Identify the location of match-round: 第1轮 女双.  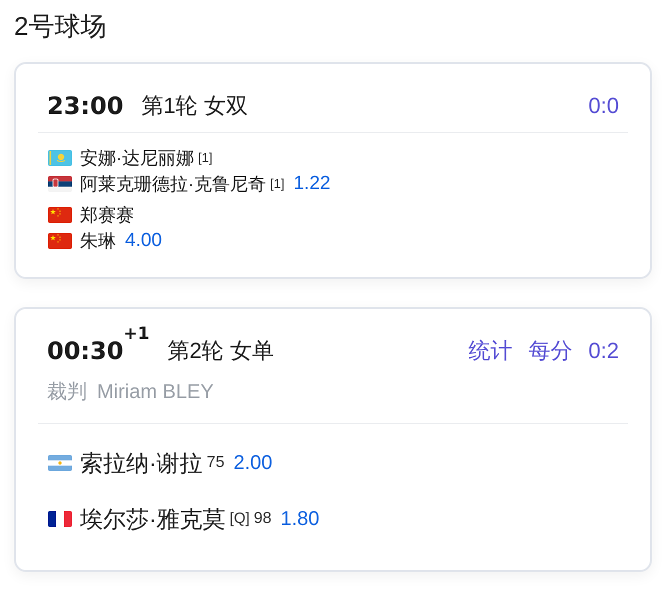
(194, 106).